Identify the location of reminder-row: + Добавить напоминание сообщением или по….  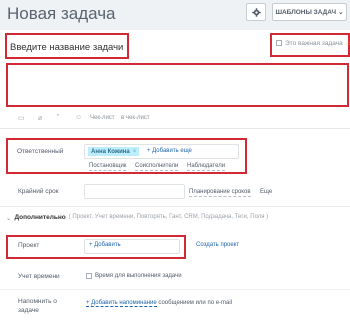
(159, 303).